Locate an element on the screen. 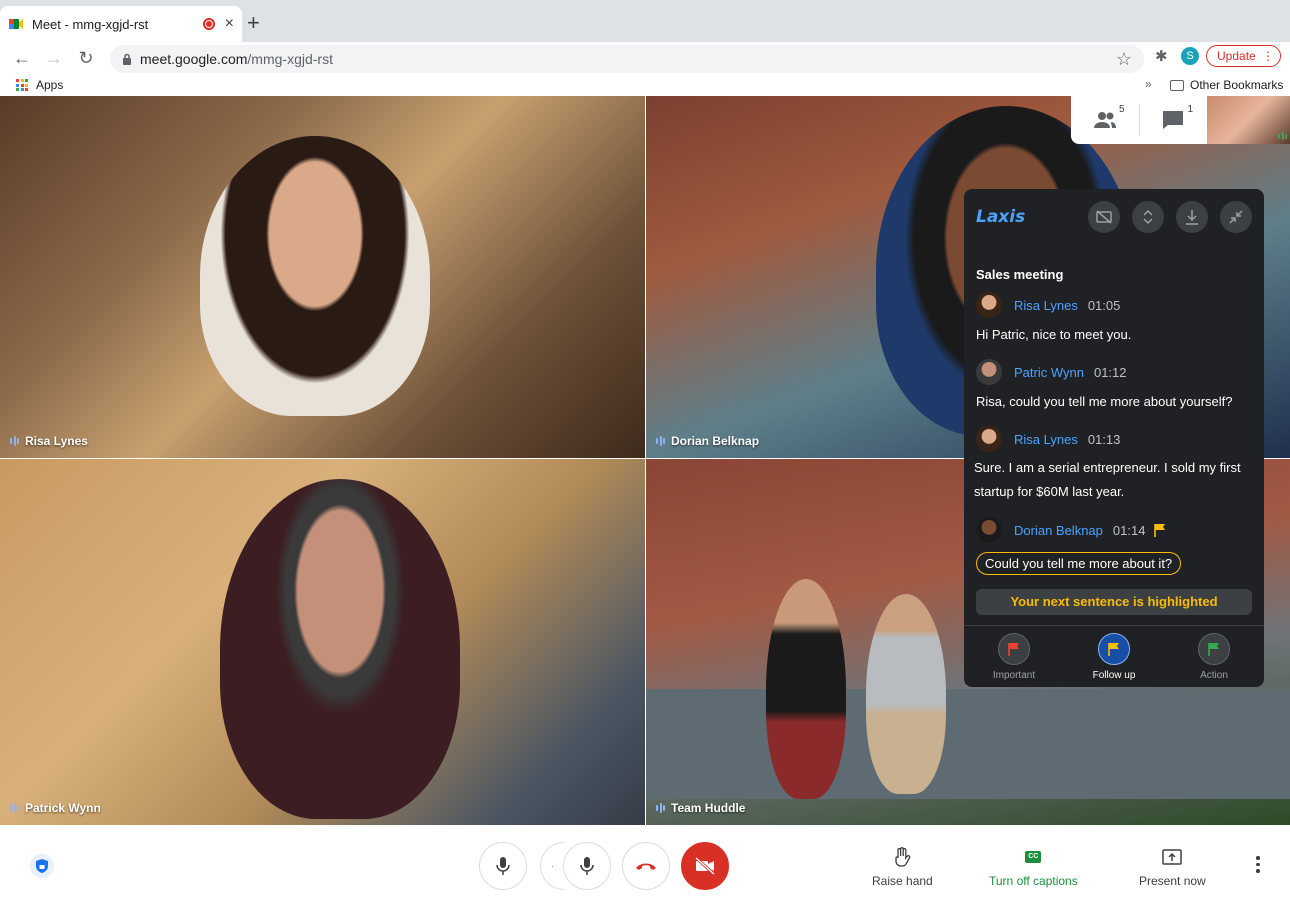 The width and height of the screenshot is (1290, 904). present-now-button: Present now is located at coordinates (1172, 867).